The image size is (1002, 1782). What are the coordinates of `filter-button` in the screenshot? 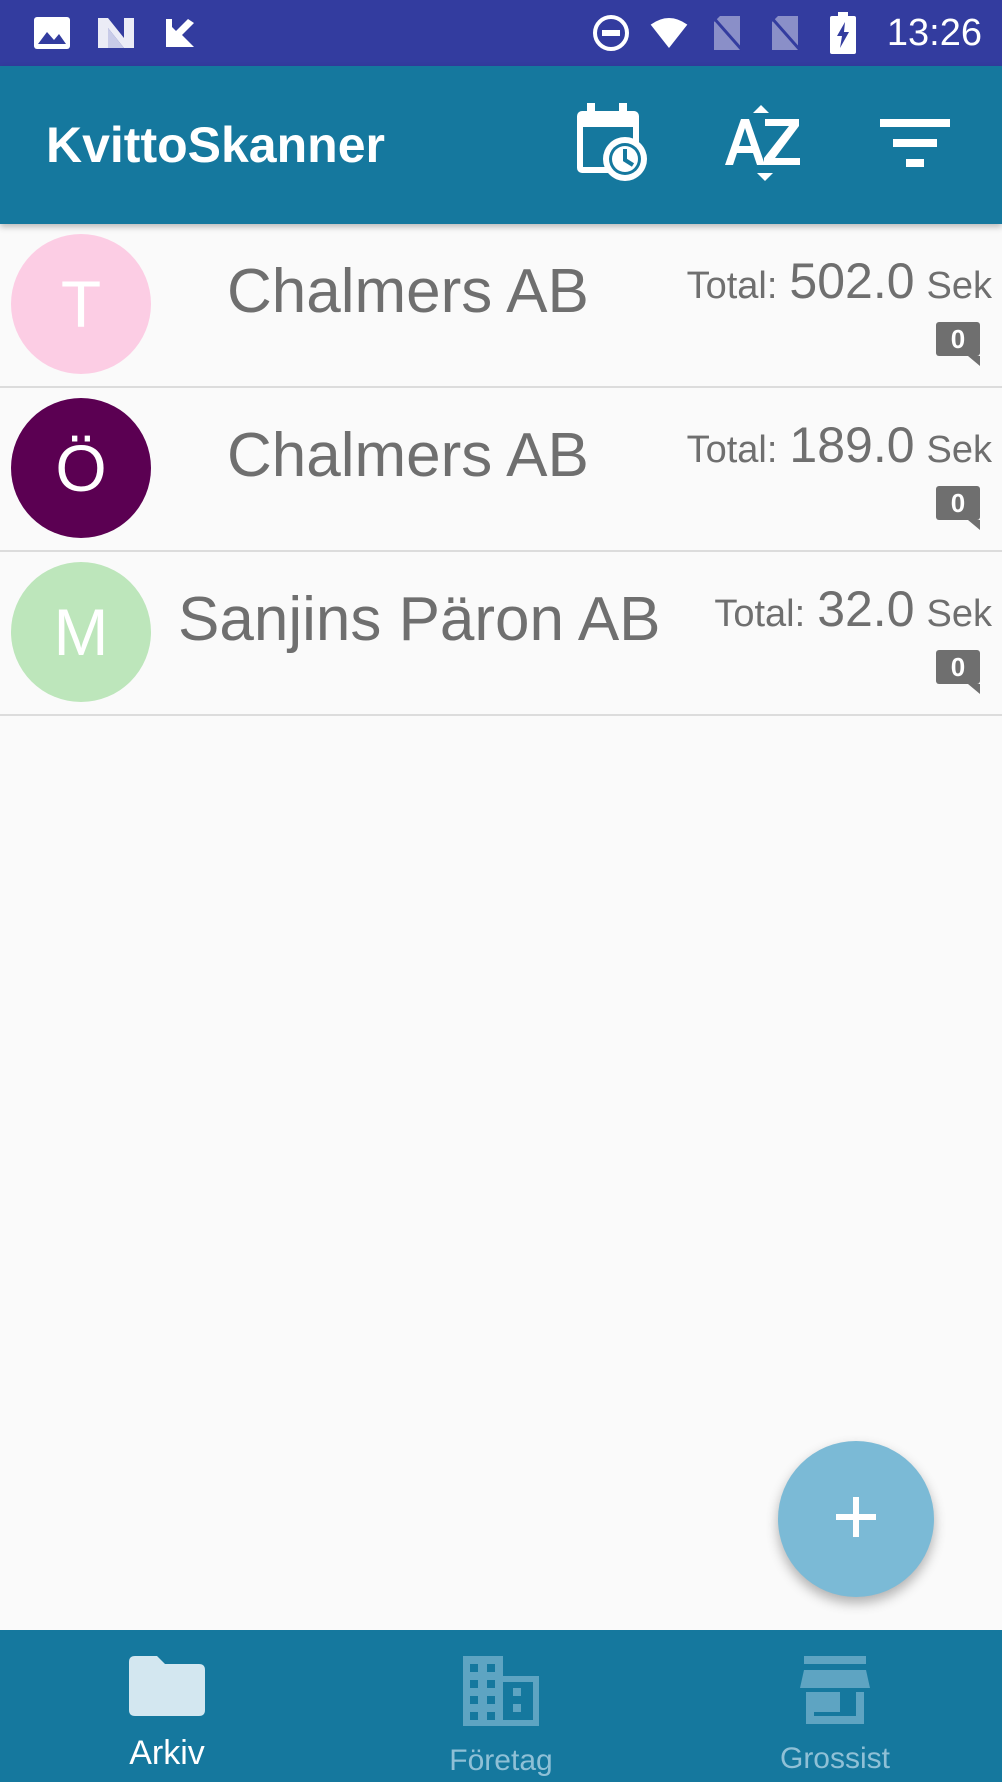 It's located at (915, 145).